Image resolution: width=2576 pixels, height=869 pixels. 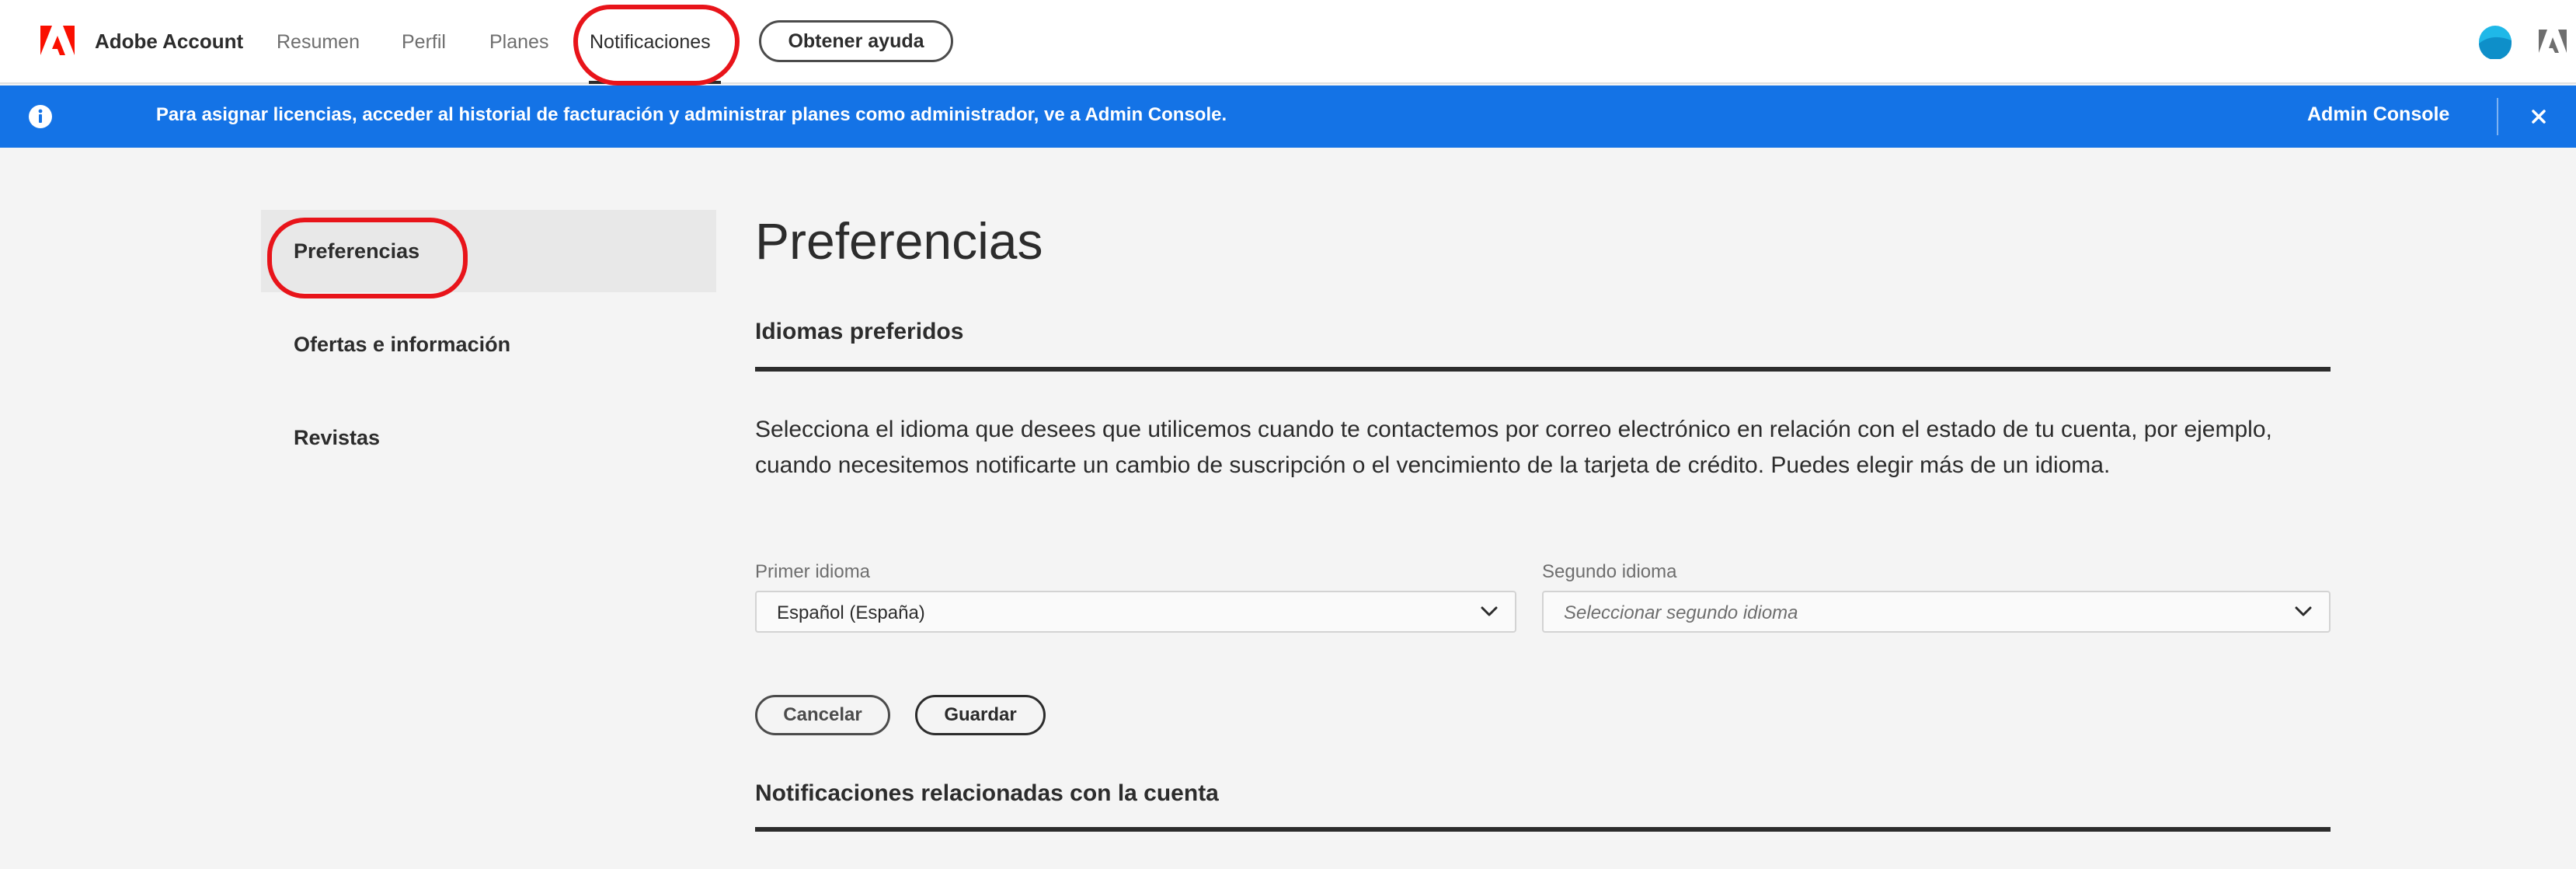 I want to click on second-language-select: Seleccionar segundo idioma, so click(x=1936, y=612).